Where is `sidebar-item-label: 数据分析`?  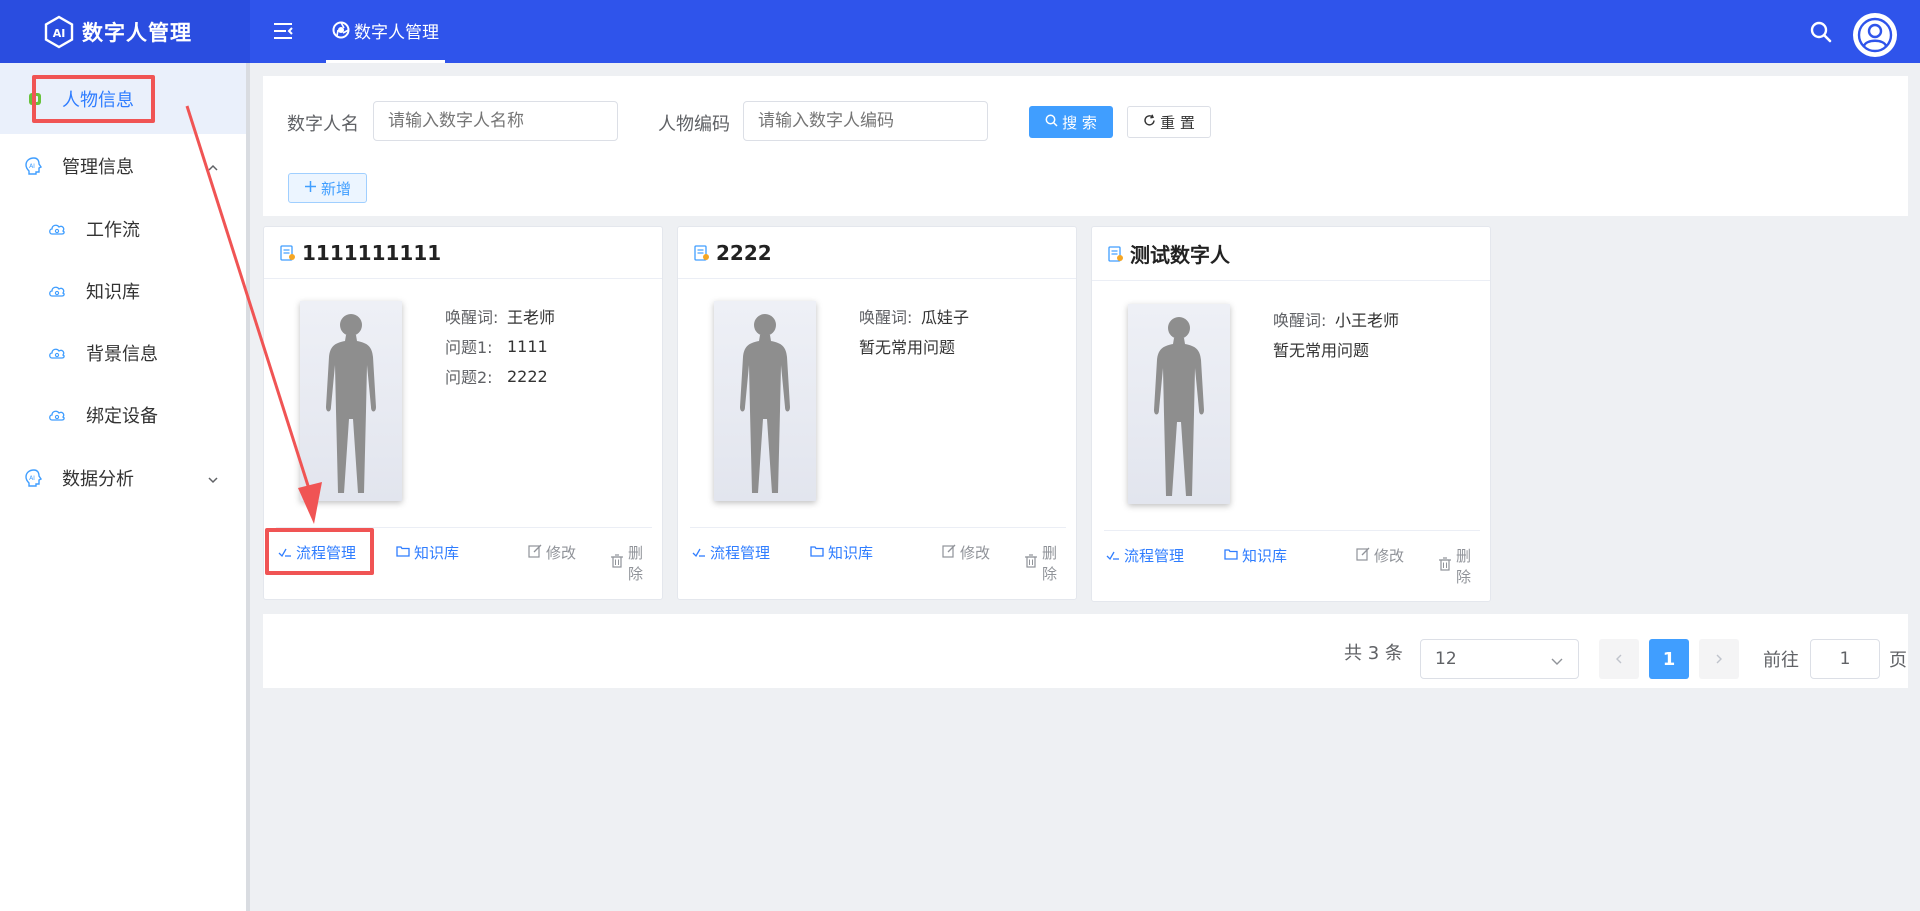 sidebar-item-label: 数据分析 is located at coordinates (98, 479).